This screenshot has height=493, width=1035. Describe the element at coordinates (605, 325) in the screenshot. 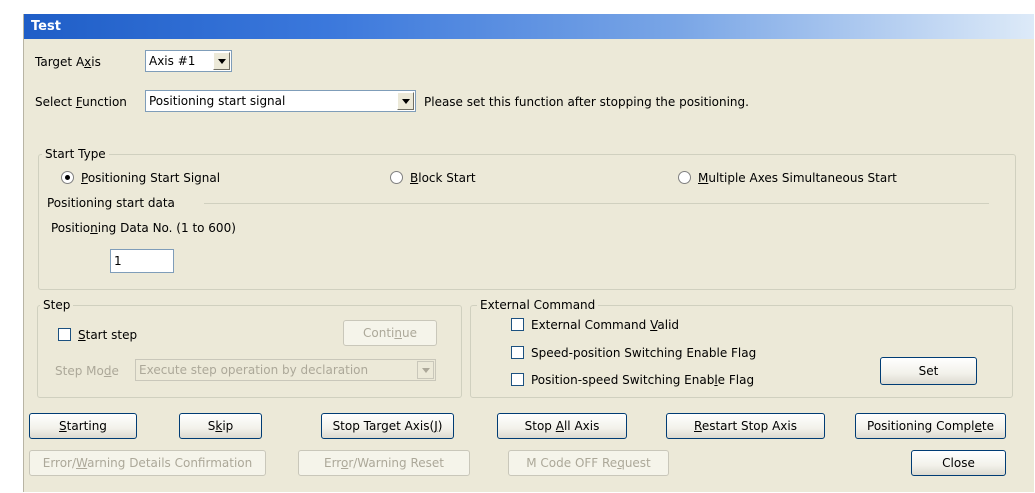

I see `external-command-valid-label: External Command Valid` at that location.